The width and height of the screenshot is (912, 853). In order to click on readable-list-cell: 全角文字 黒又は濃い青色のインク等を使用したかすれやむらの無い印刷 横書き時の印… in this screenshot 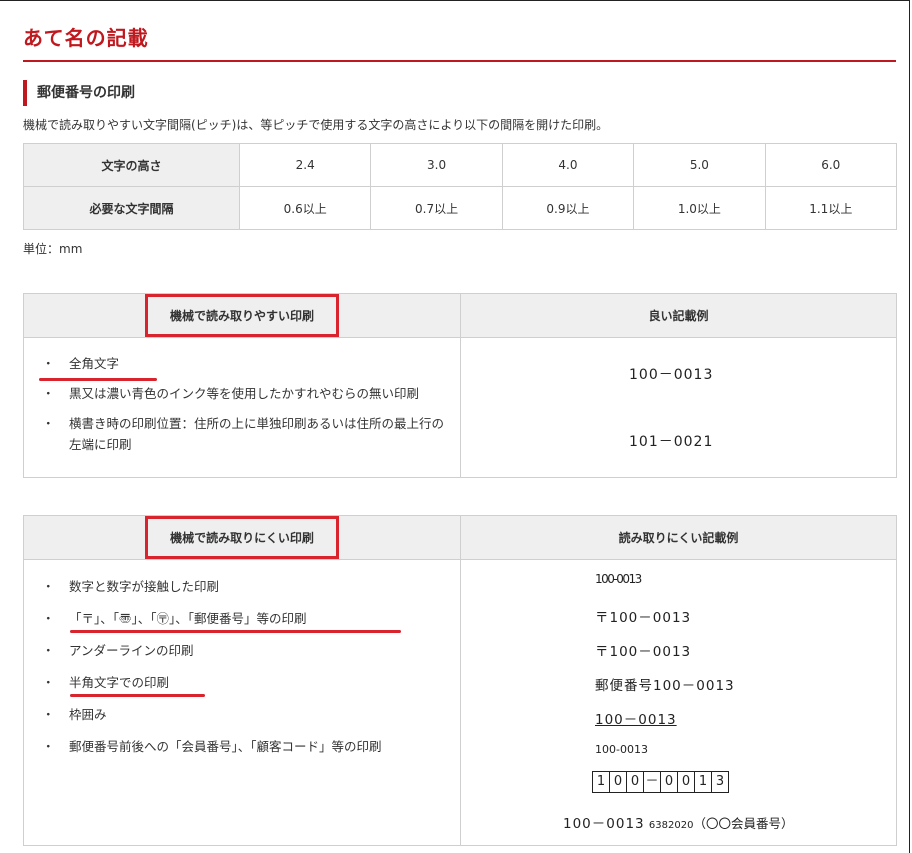, I will do `click(242, 407)`.